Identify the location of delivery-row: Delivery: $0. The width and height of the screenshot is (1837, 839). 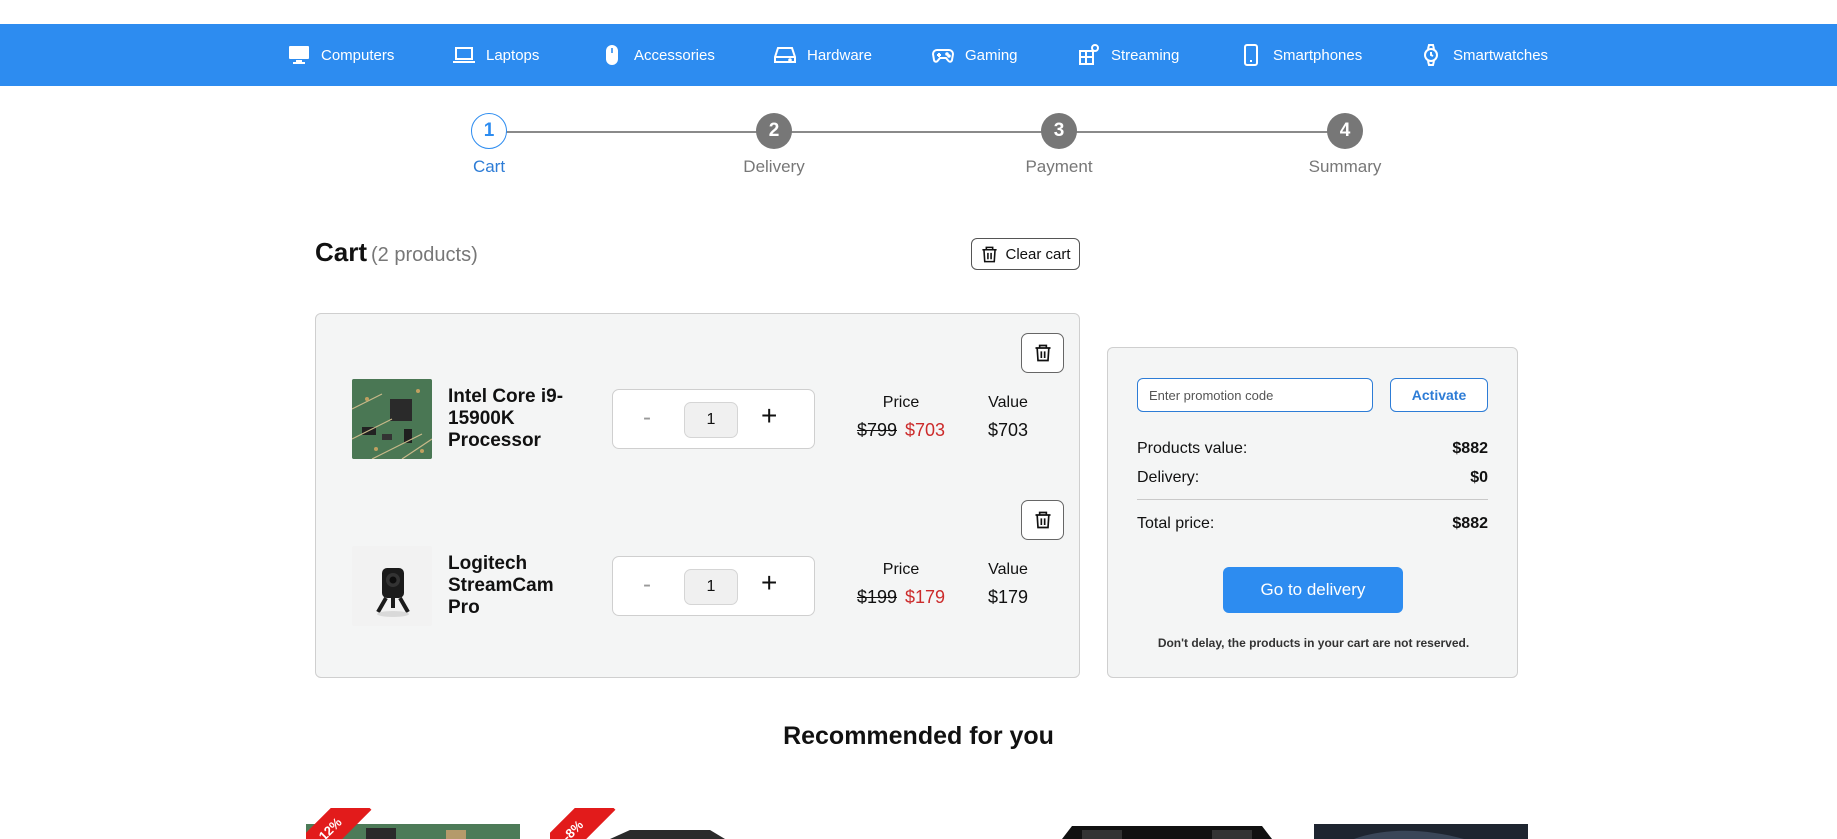
(1312, 478).